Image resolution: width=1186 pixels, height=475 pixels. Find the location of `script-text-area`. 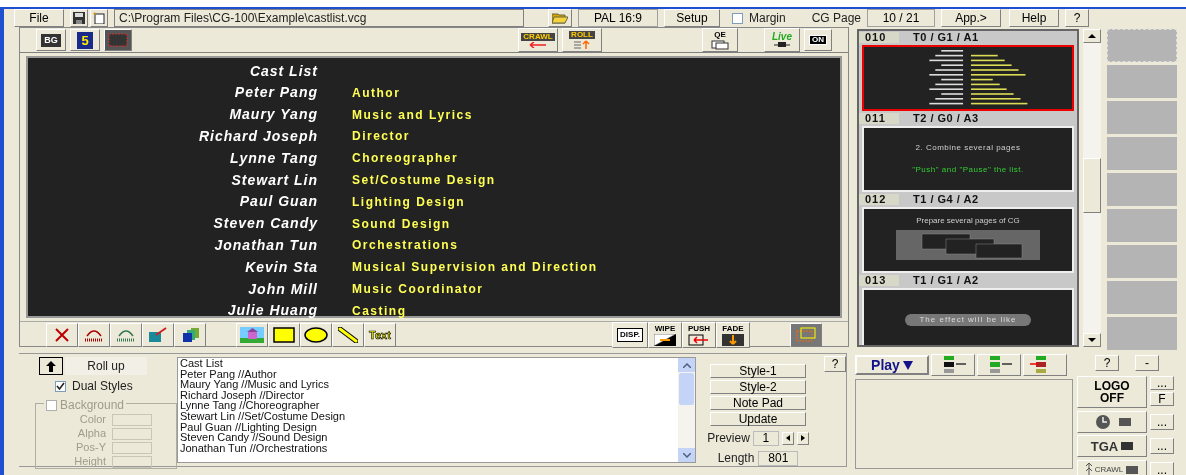

script-text-area is located at coordinates (436, 410).